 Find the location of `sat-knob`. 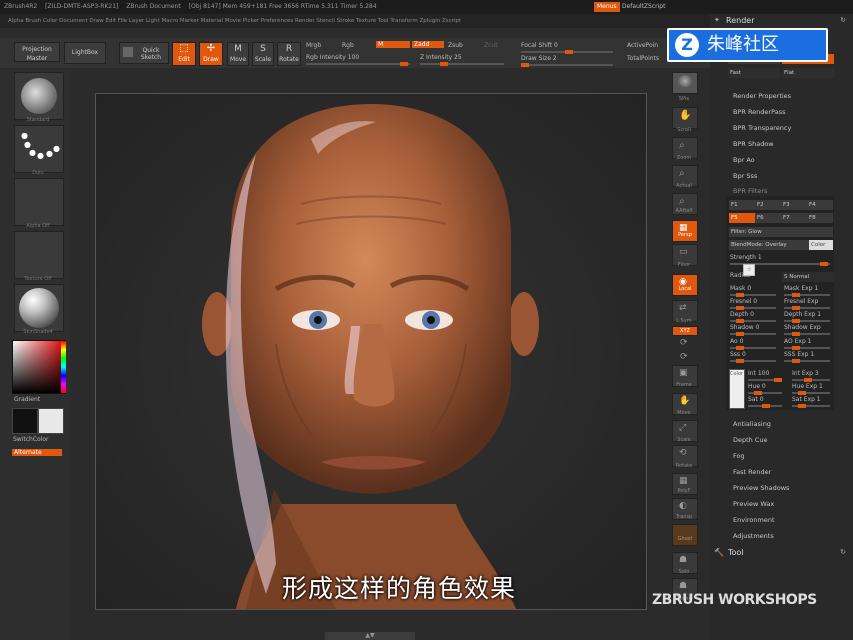

sat-knob is located at coordinates (766, 406).